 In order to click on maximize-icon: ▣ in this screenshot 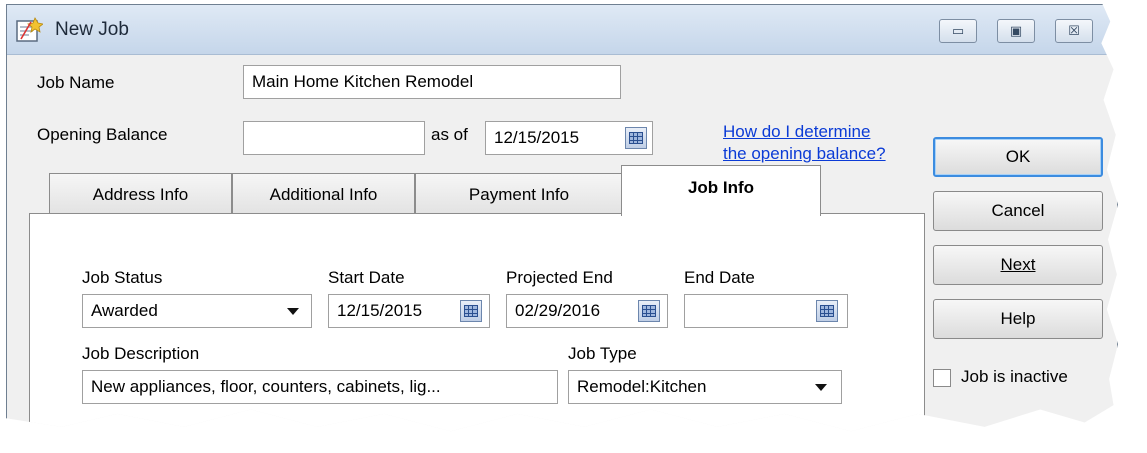, I will do `click(1016, 30)`.